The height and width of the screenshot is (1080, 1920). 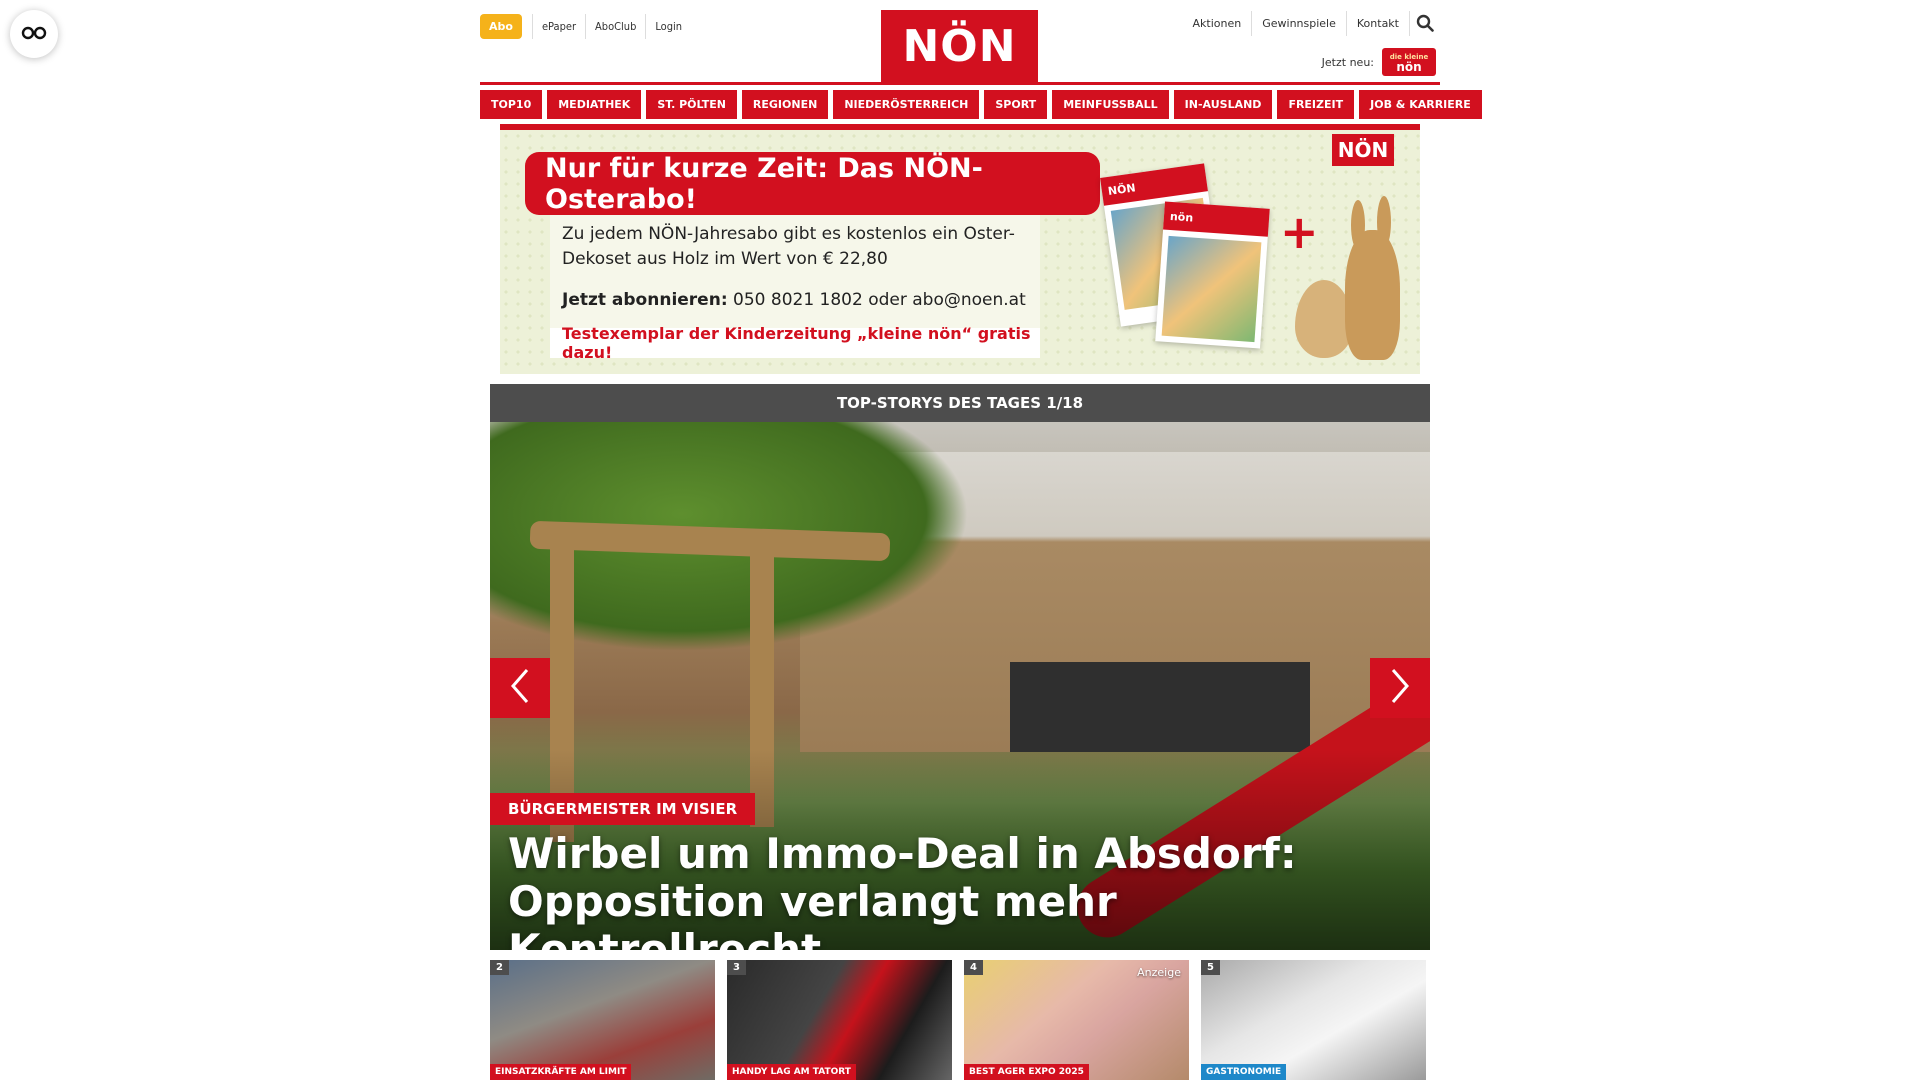 What do you see at coordinates (876, 300) in the screenshot?
I see `ad-contact-details: 050 8021 1802 oder abo@noen.at` at bounding box center [876, 300].